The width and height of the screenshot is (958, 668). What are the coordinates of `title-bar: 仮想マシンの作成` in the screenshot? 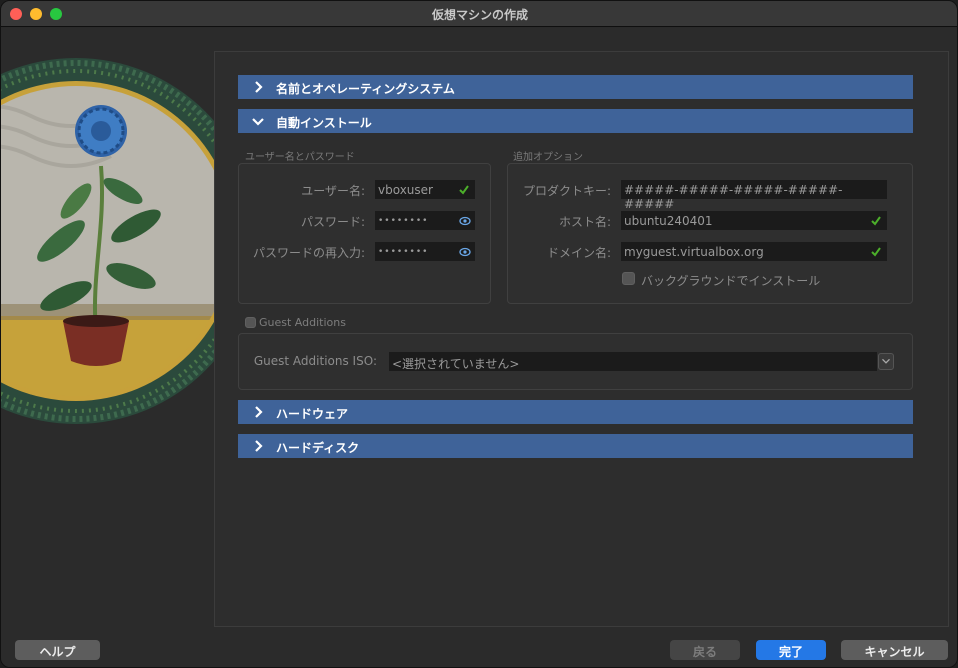 It's located at (479, 14).